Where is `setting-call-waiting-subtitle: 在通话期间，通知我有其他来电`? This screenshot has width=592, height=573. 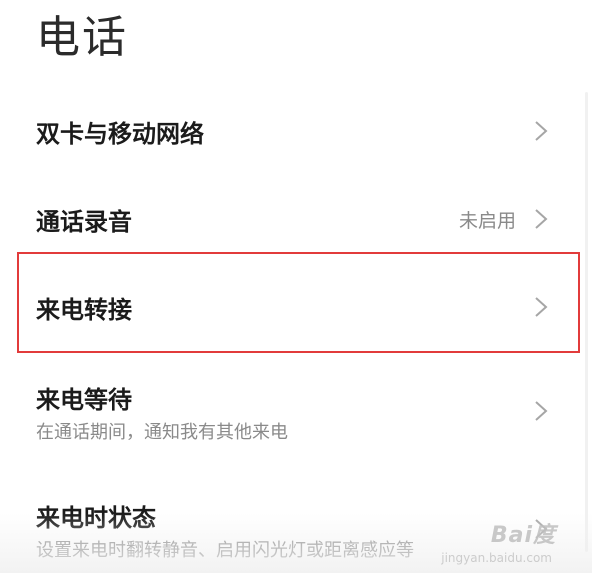 setting-call-waiting-subtitle: 在通话期间，通知我有其他来电 is located at coordinates (162, 432).